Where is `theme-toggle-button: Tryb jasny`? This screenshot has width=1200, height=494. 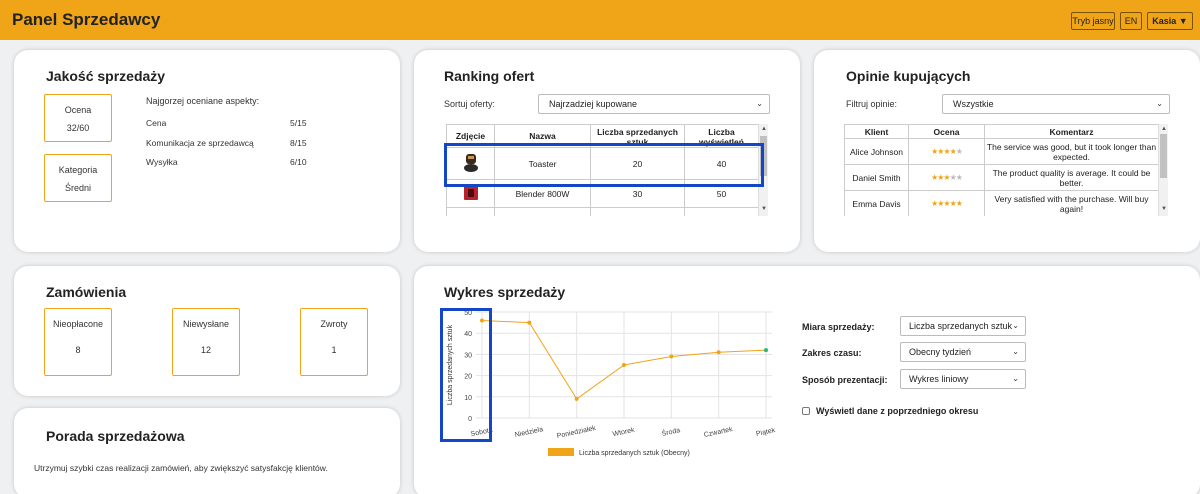
theme-toggle-button: Tryb jasny is located at coordinates (1093, 21).